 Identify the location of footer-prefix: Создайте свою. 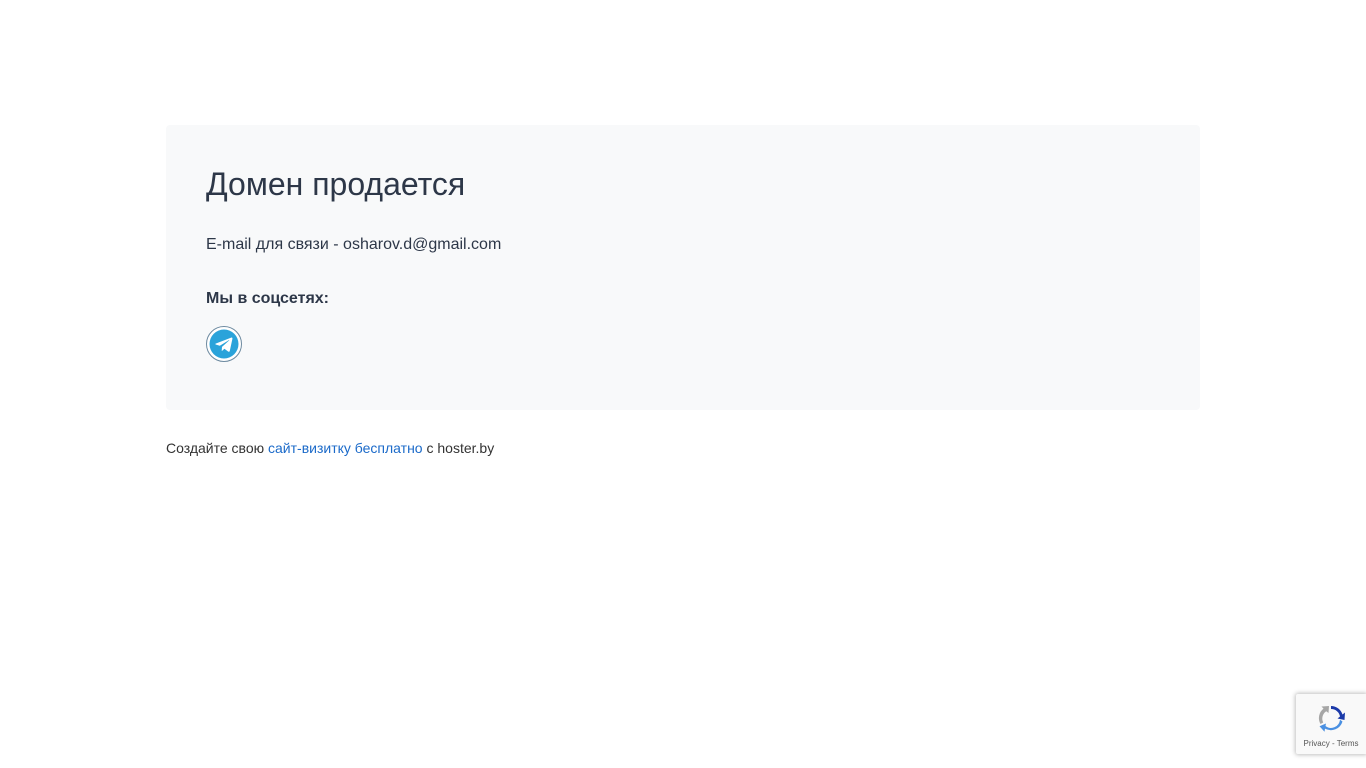
(215, 448).